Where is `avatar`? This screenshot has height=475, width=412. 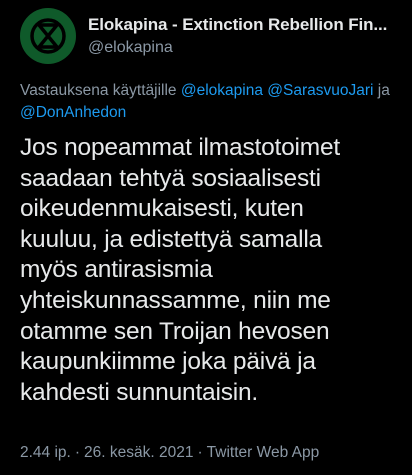
avatar is located at coordinates (48, 36).